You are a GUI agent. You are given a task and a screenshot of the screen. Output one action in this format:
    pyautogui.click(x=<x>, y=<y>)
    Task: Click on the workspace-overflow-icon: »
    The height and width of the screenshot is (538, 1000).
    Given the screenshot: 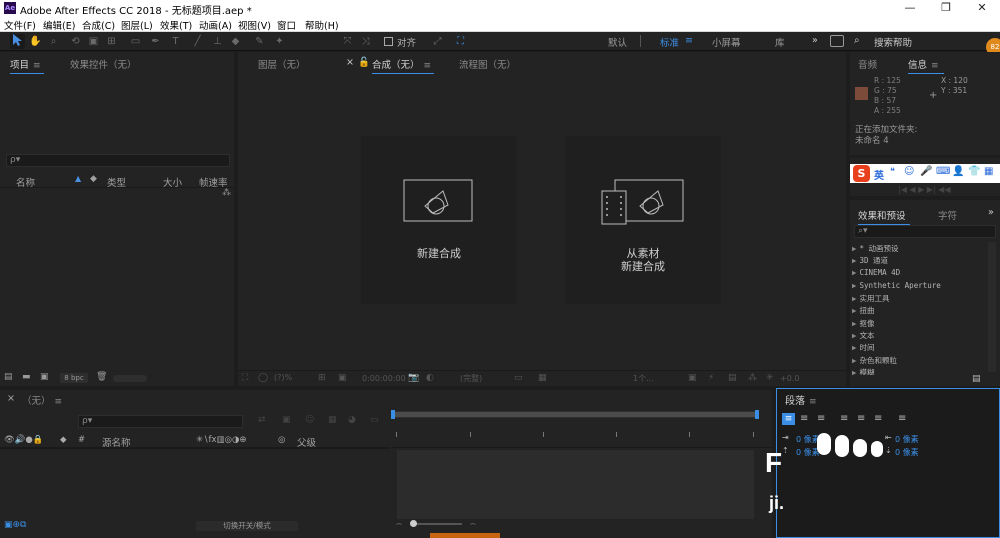 What is the action you would take?
    pyautogui.click(x=815, y=40)
    